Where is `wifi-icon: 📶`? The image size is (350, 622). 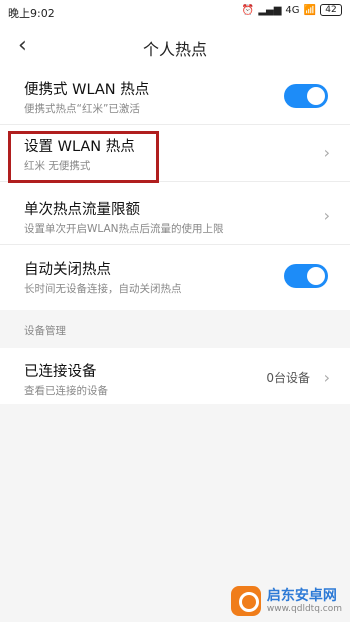
wifi-icon: 📶 is located at coordinates (309, 10).